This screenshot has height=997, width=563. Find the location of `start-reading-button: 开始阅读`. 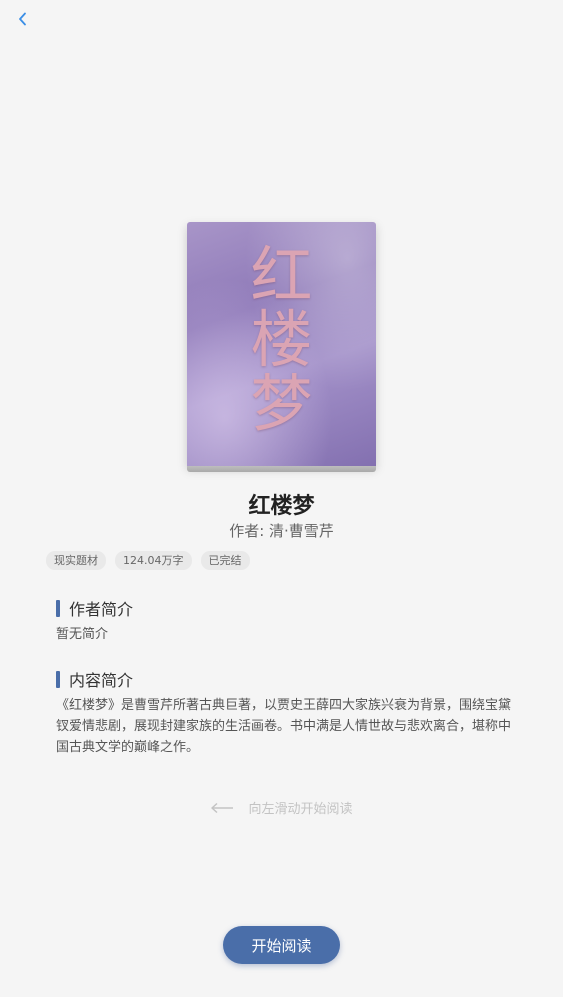

start-reading-button: 开始阅读 is located at coordinates (281, 945).